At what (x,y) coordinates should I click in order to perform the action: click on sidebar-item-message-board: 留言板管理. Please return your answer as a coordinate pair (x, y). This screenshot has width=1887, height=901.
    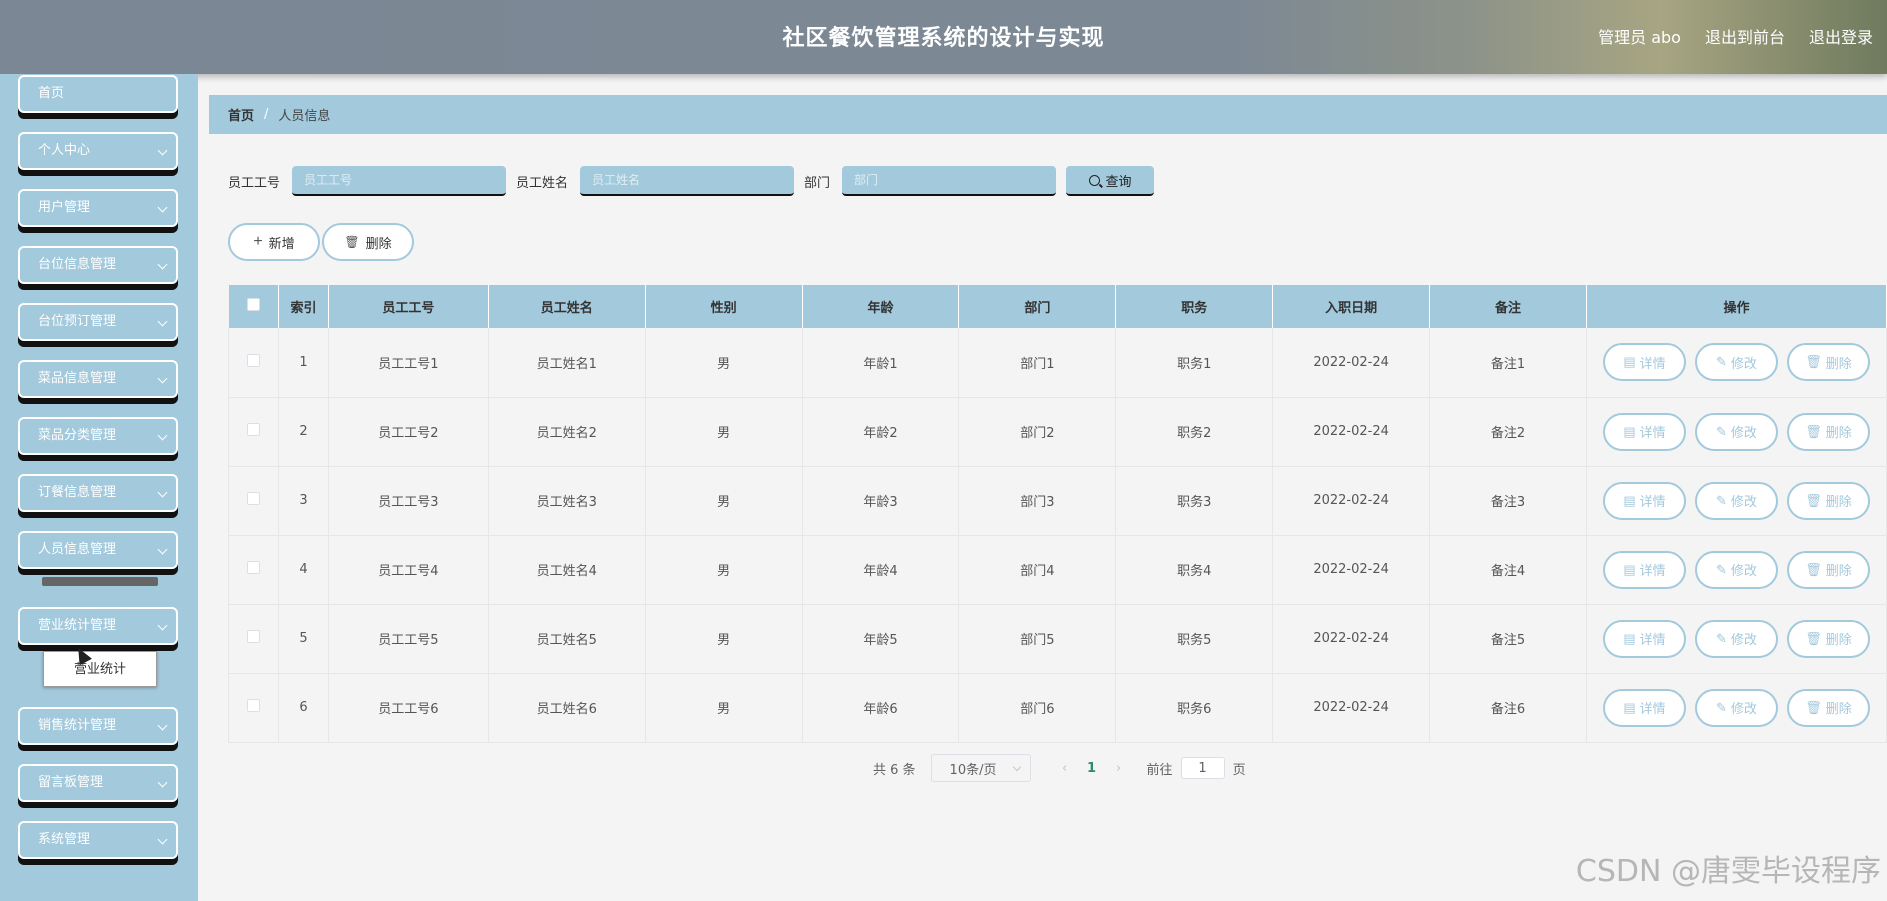
    Looking at the image, I should click on (98, 783).